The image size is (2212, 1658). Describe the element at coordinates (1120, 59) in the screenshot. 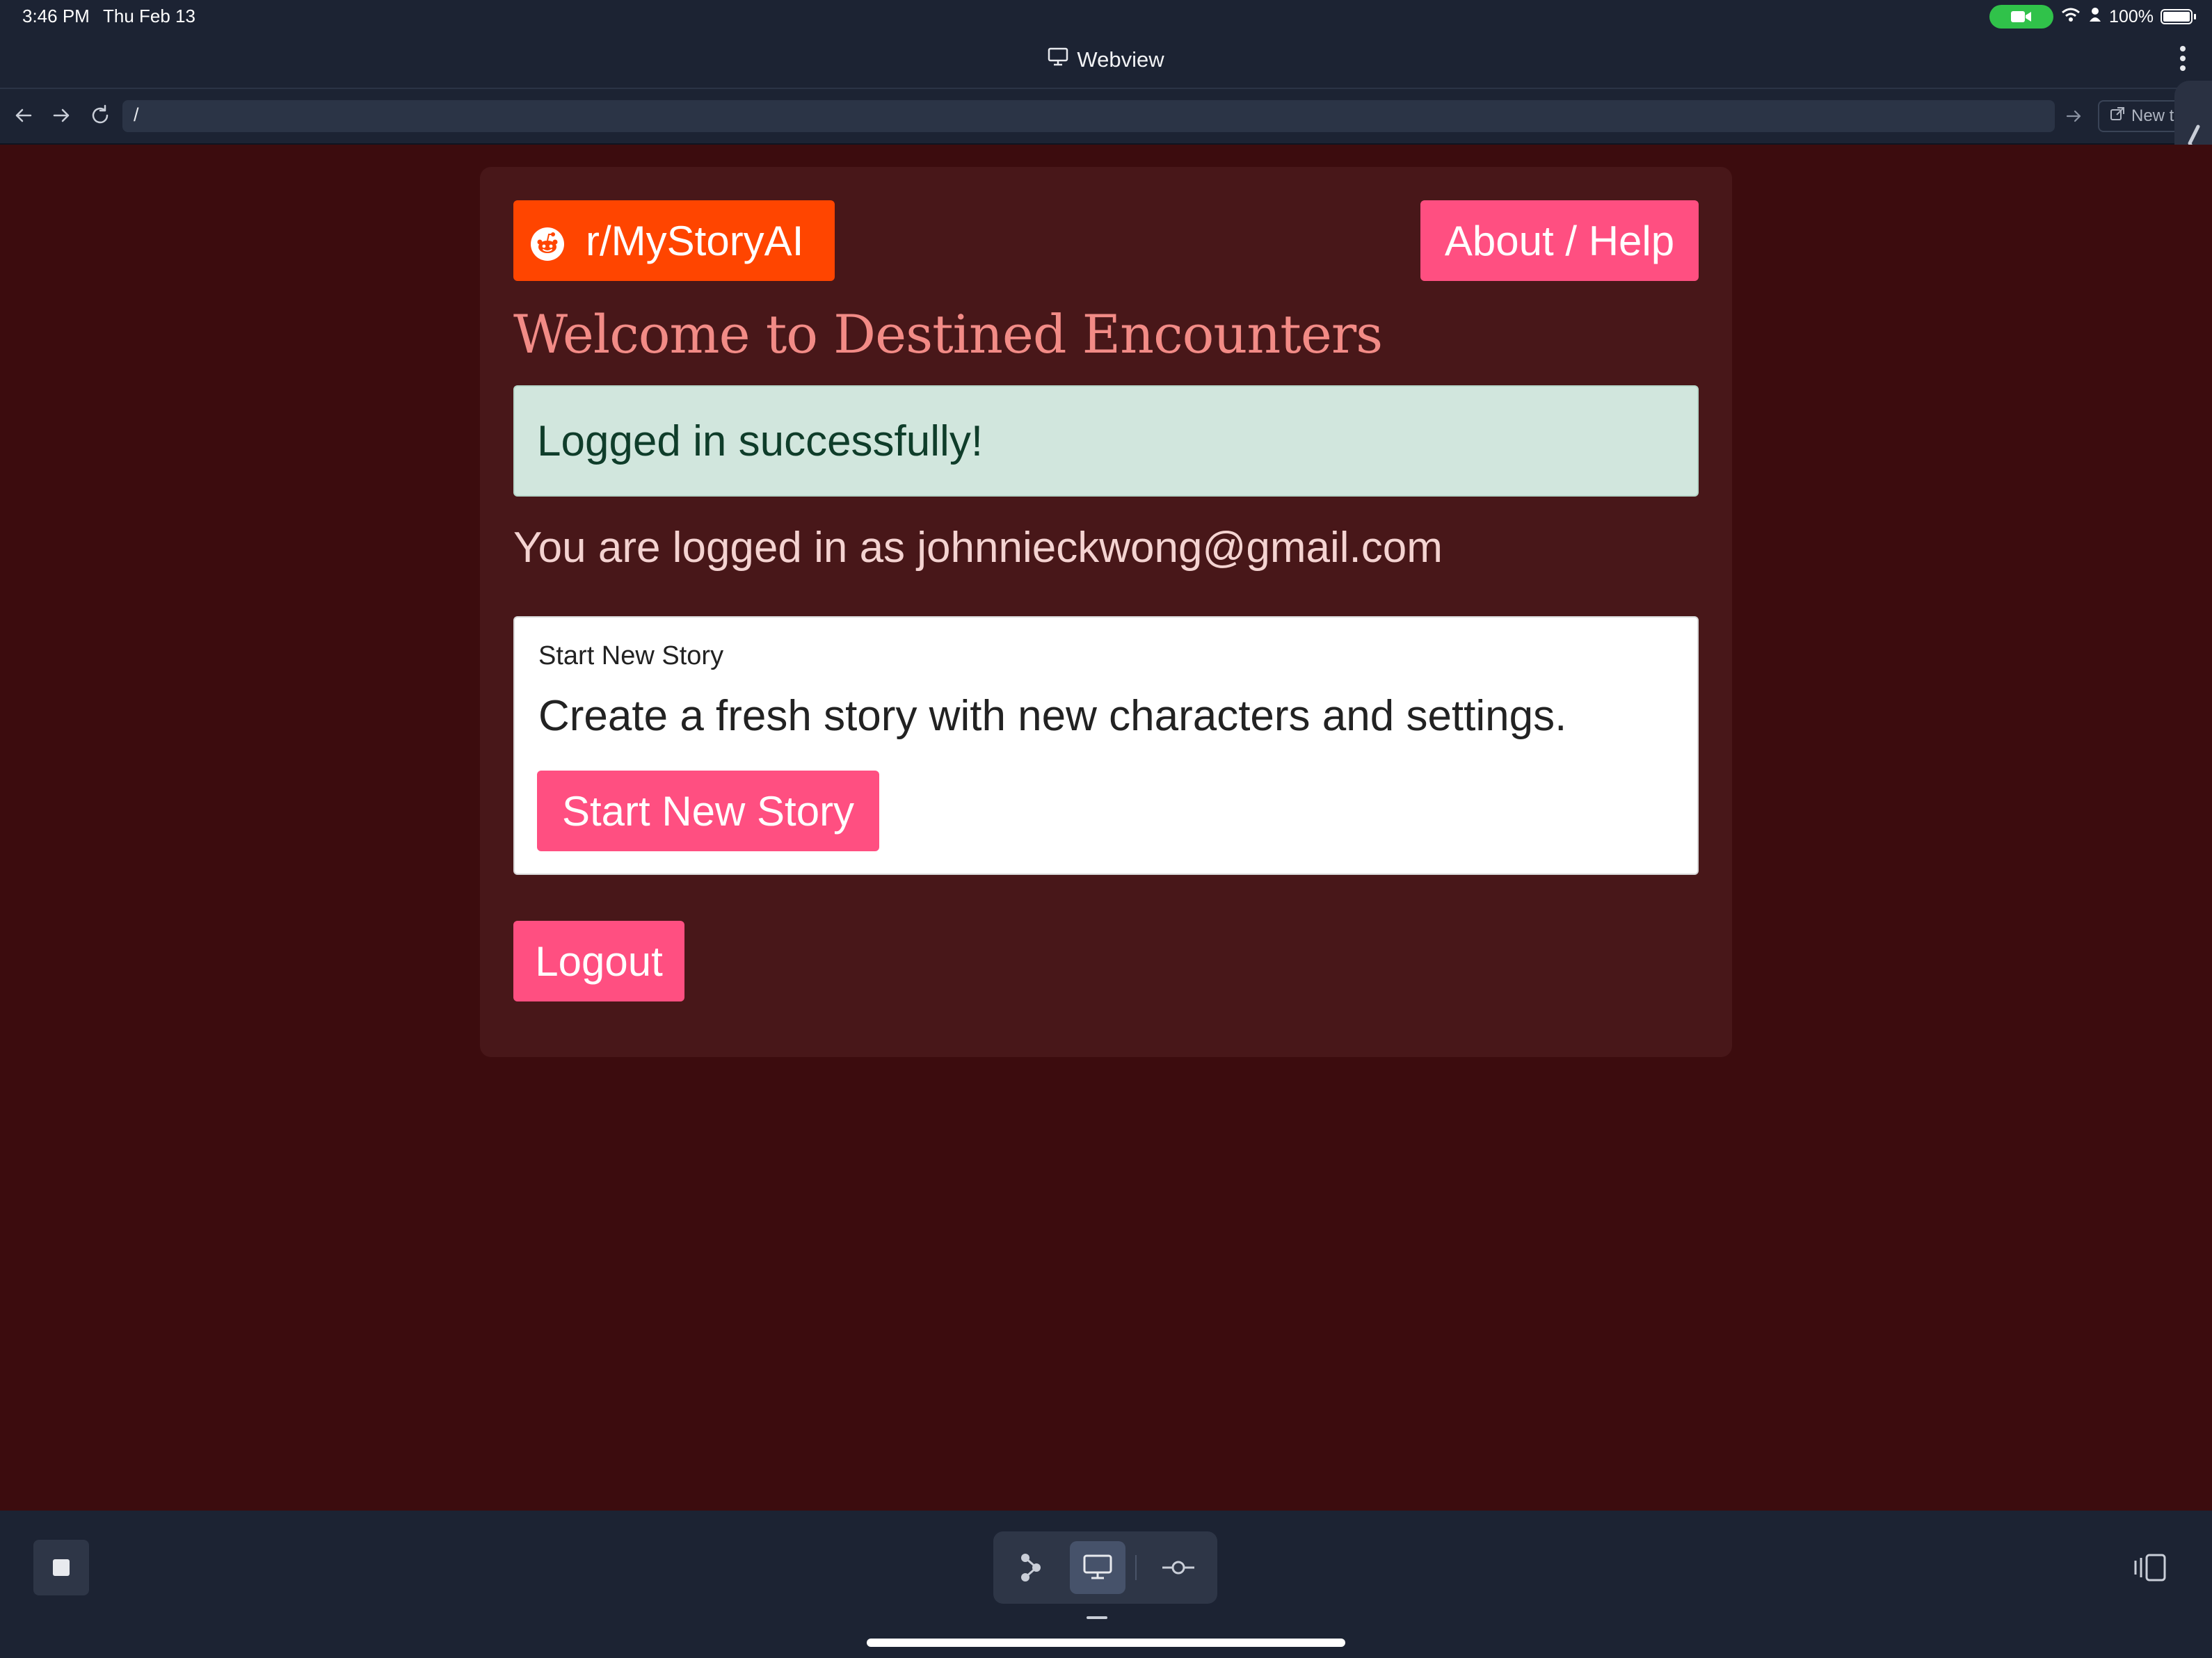

I see `page-title: Webview` at that location.